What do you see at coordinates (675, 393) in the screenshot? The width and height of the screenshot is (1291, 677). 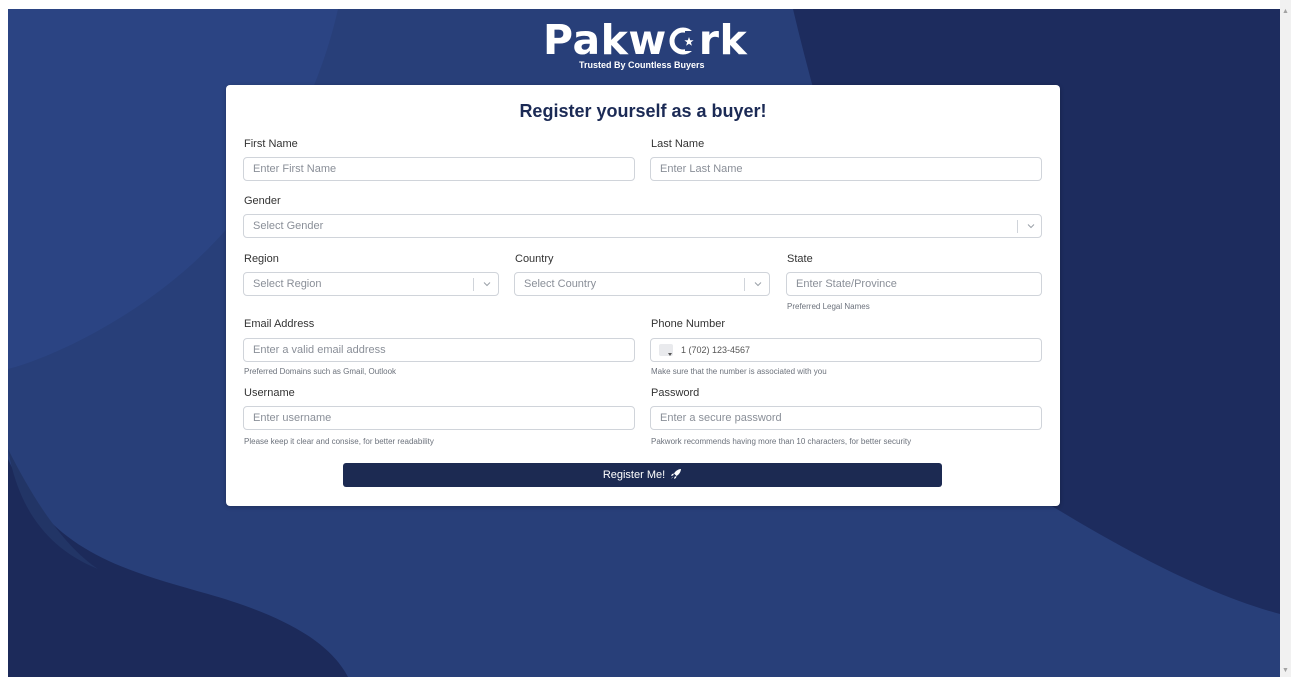 I see `password-label: Password` at bounding box center [675, 393].